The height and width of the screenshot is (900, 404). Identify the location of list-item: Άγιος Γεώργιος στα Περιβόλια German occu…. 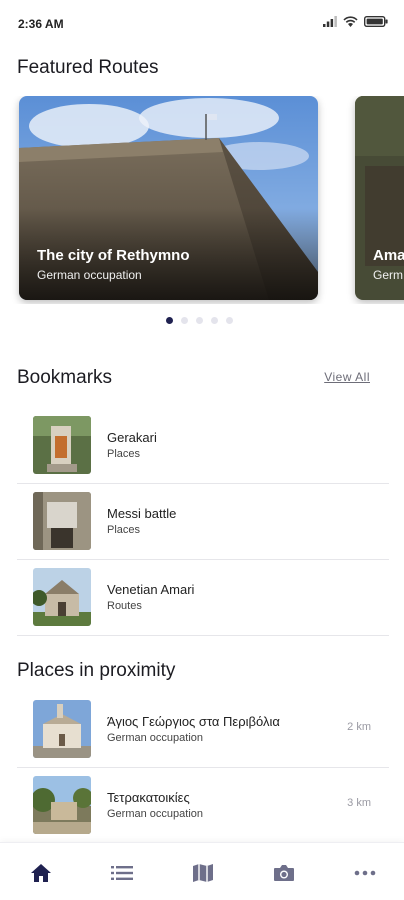
(203, 730).